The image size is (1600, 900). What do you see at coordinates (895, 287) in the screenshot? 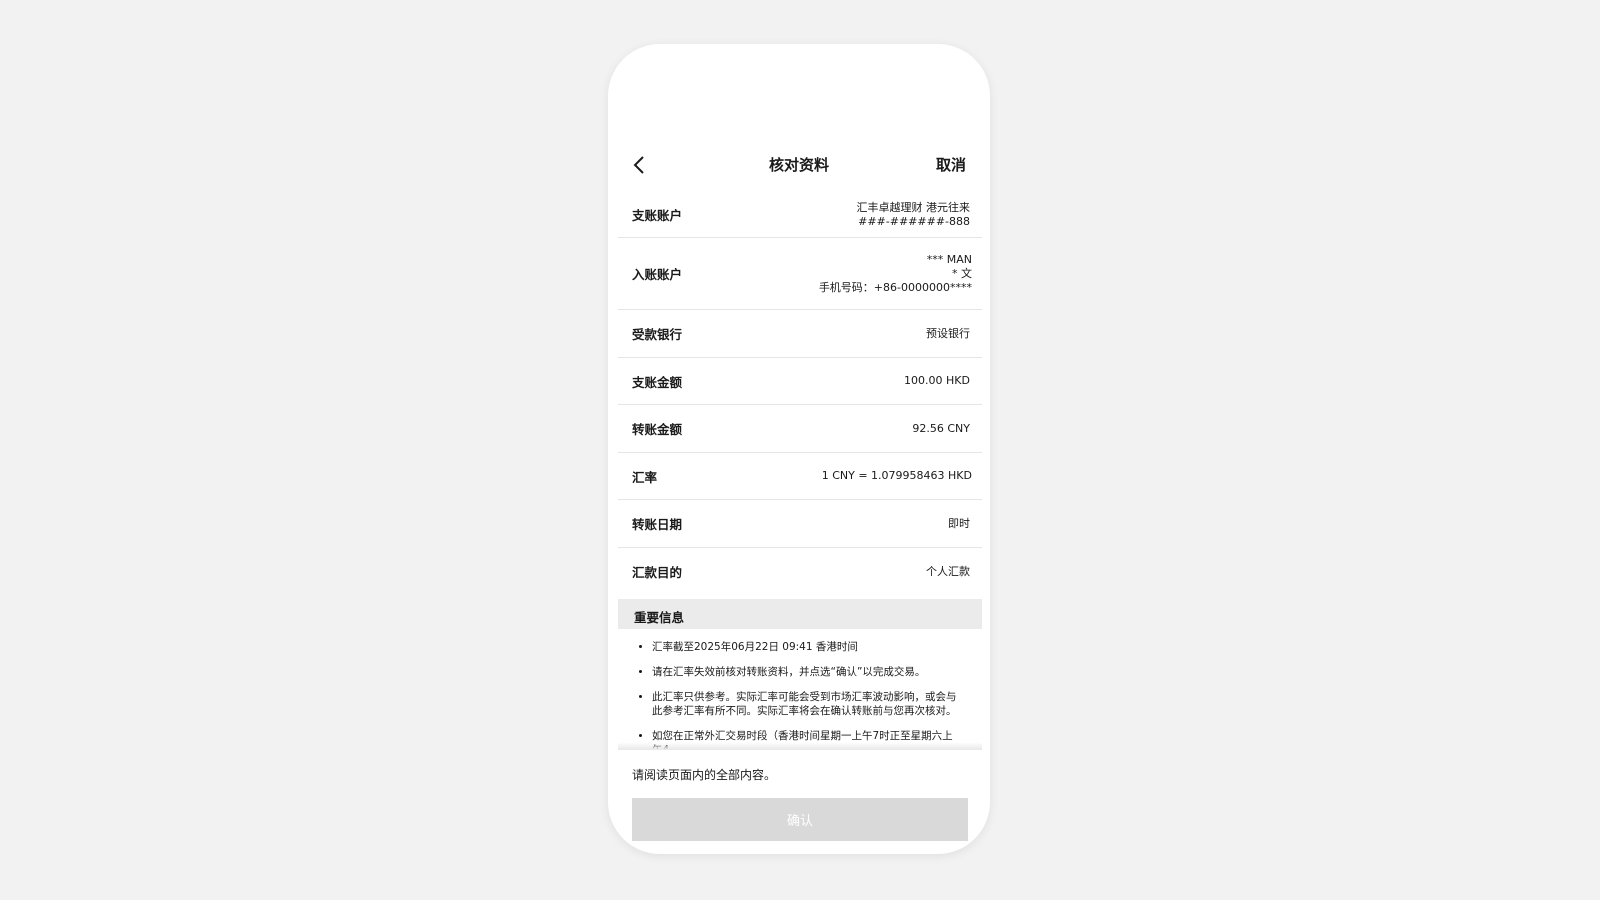
I see `detail-value-line: 手机号码：+86-0000000****` at bounding box center [895, 287].